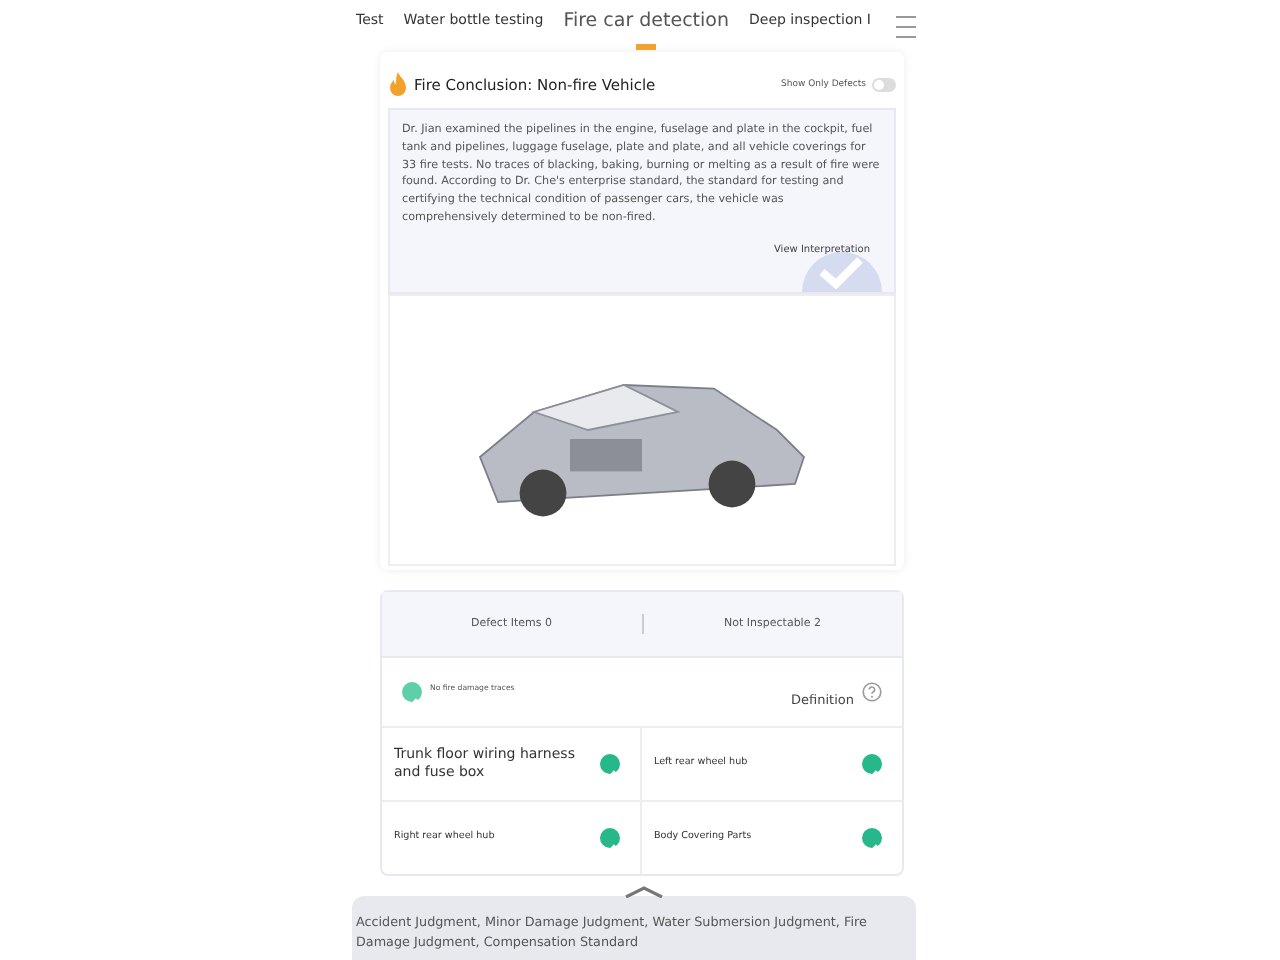  Describe the element at coordinates (884, 84) in the screenshot. I see `toggle-switch` at that location.